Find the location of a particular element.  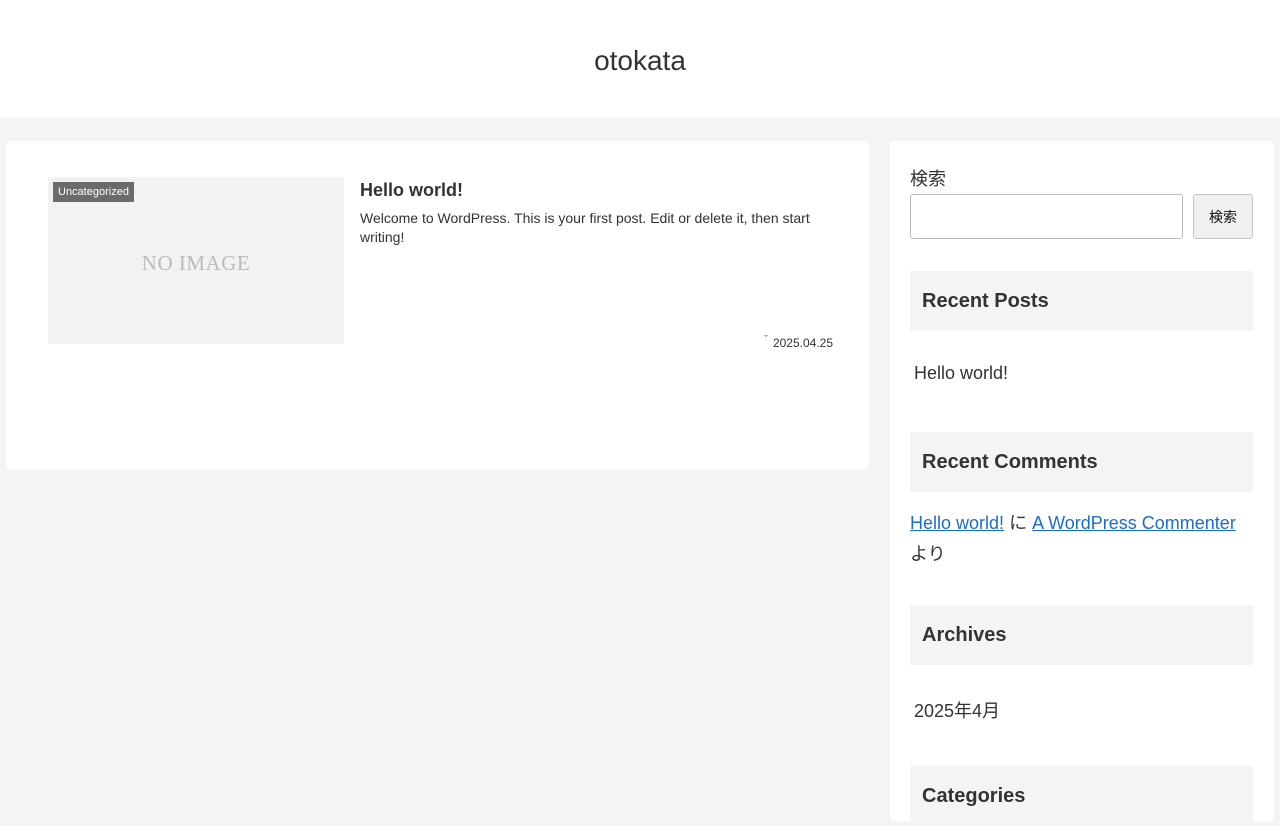

site-header: otokata is located at coordinates (640, 58).